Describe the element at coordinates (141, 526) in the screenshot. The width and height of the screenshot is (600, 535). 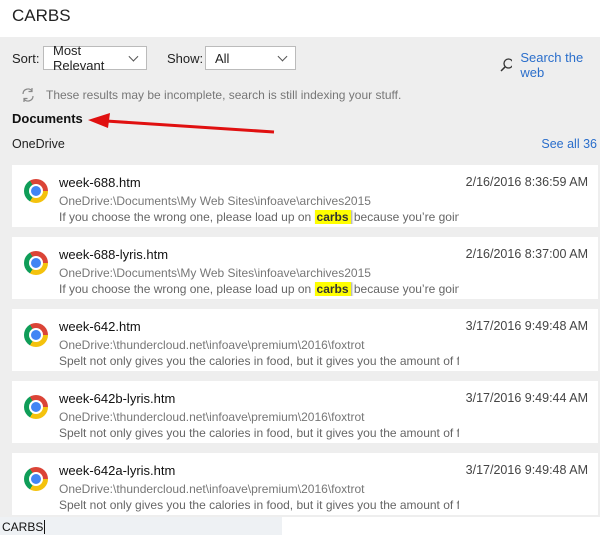
I see `search-box: CARBS` at that location.